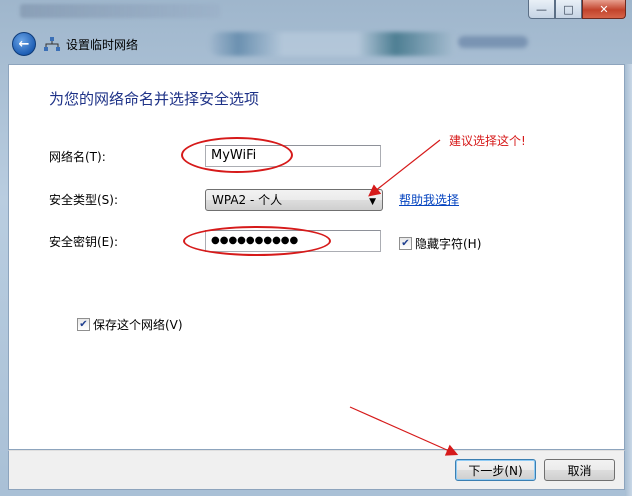 Image resolution: width=632 pixels, height=496 pixels. What do you see at coordinates (604, 9) in the screenshot?
I see `close-button: ✕` at bounding box center [604, 9].